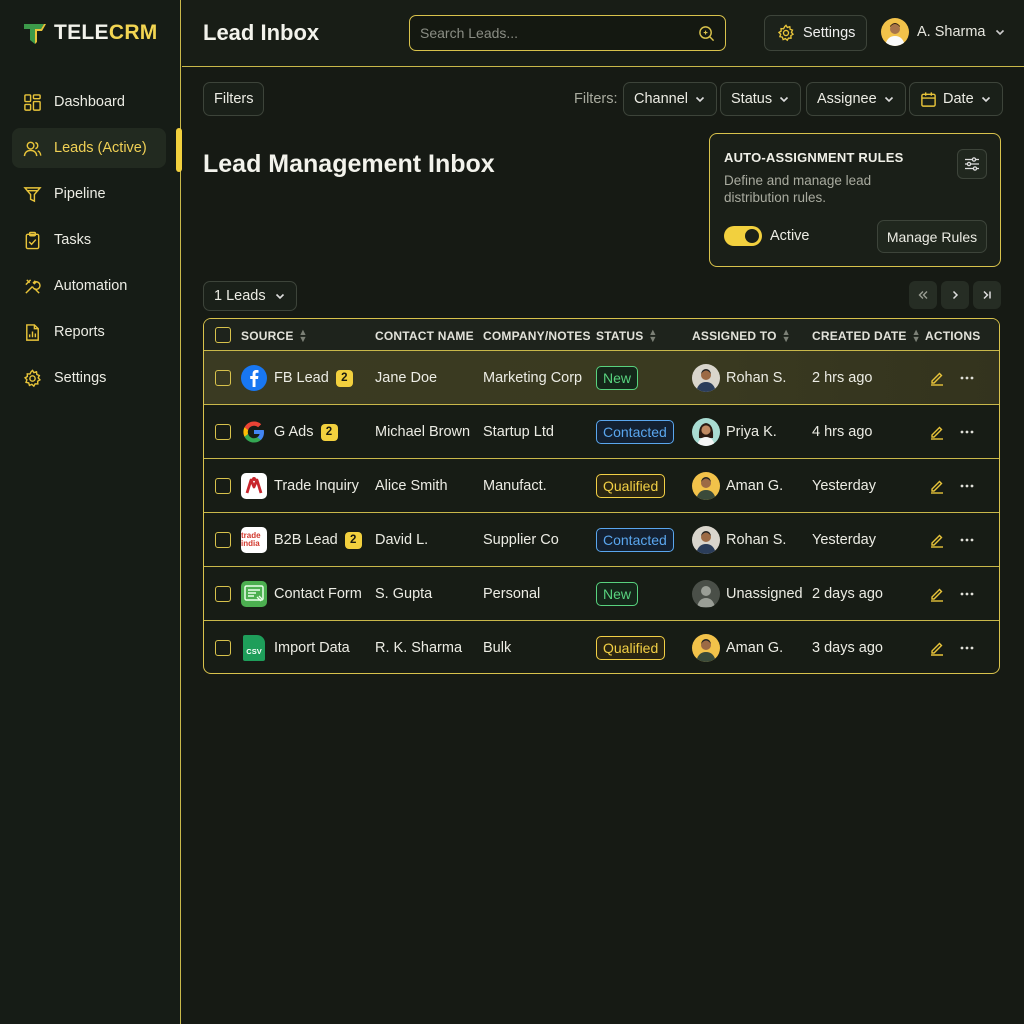 Image resolution: width=1024 pixels, height=1024 pixels. Describe the element at coordinates (73, 240) in the screenshot. I see `sidebar-item-label: Tasks` at that location.